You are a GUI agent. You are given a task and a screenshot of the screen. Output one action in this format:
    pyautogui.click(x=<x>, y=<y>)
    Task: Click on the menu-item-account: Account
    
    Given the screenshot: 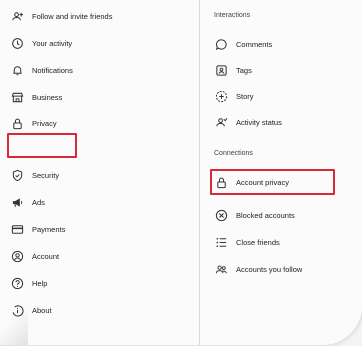 What is the action you would take?
    pyautogui.click(x=34, y=256)
    